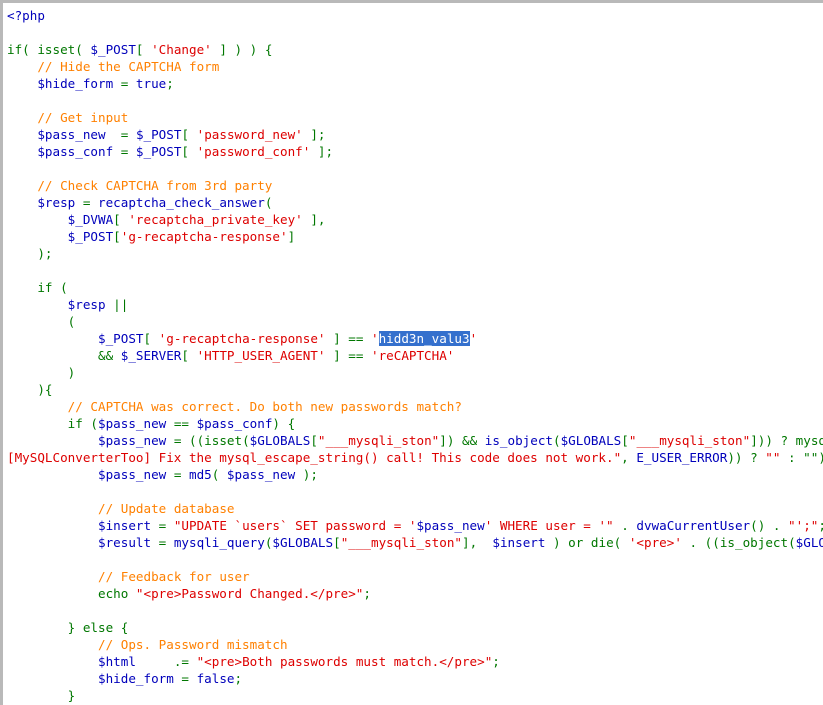  I want to click on code-line: ){, so click(415, 389).